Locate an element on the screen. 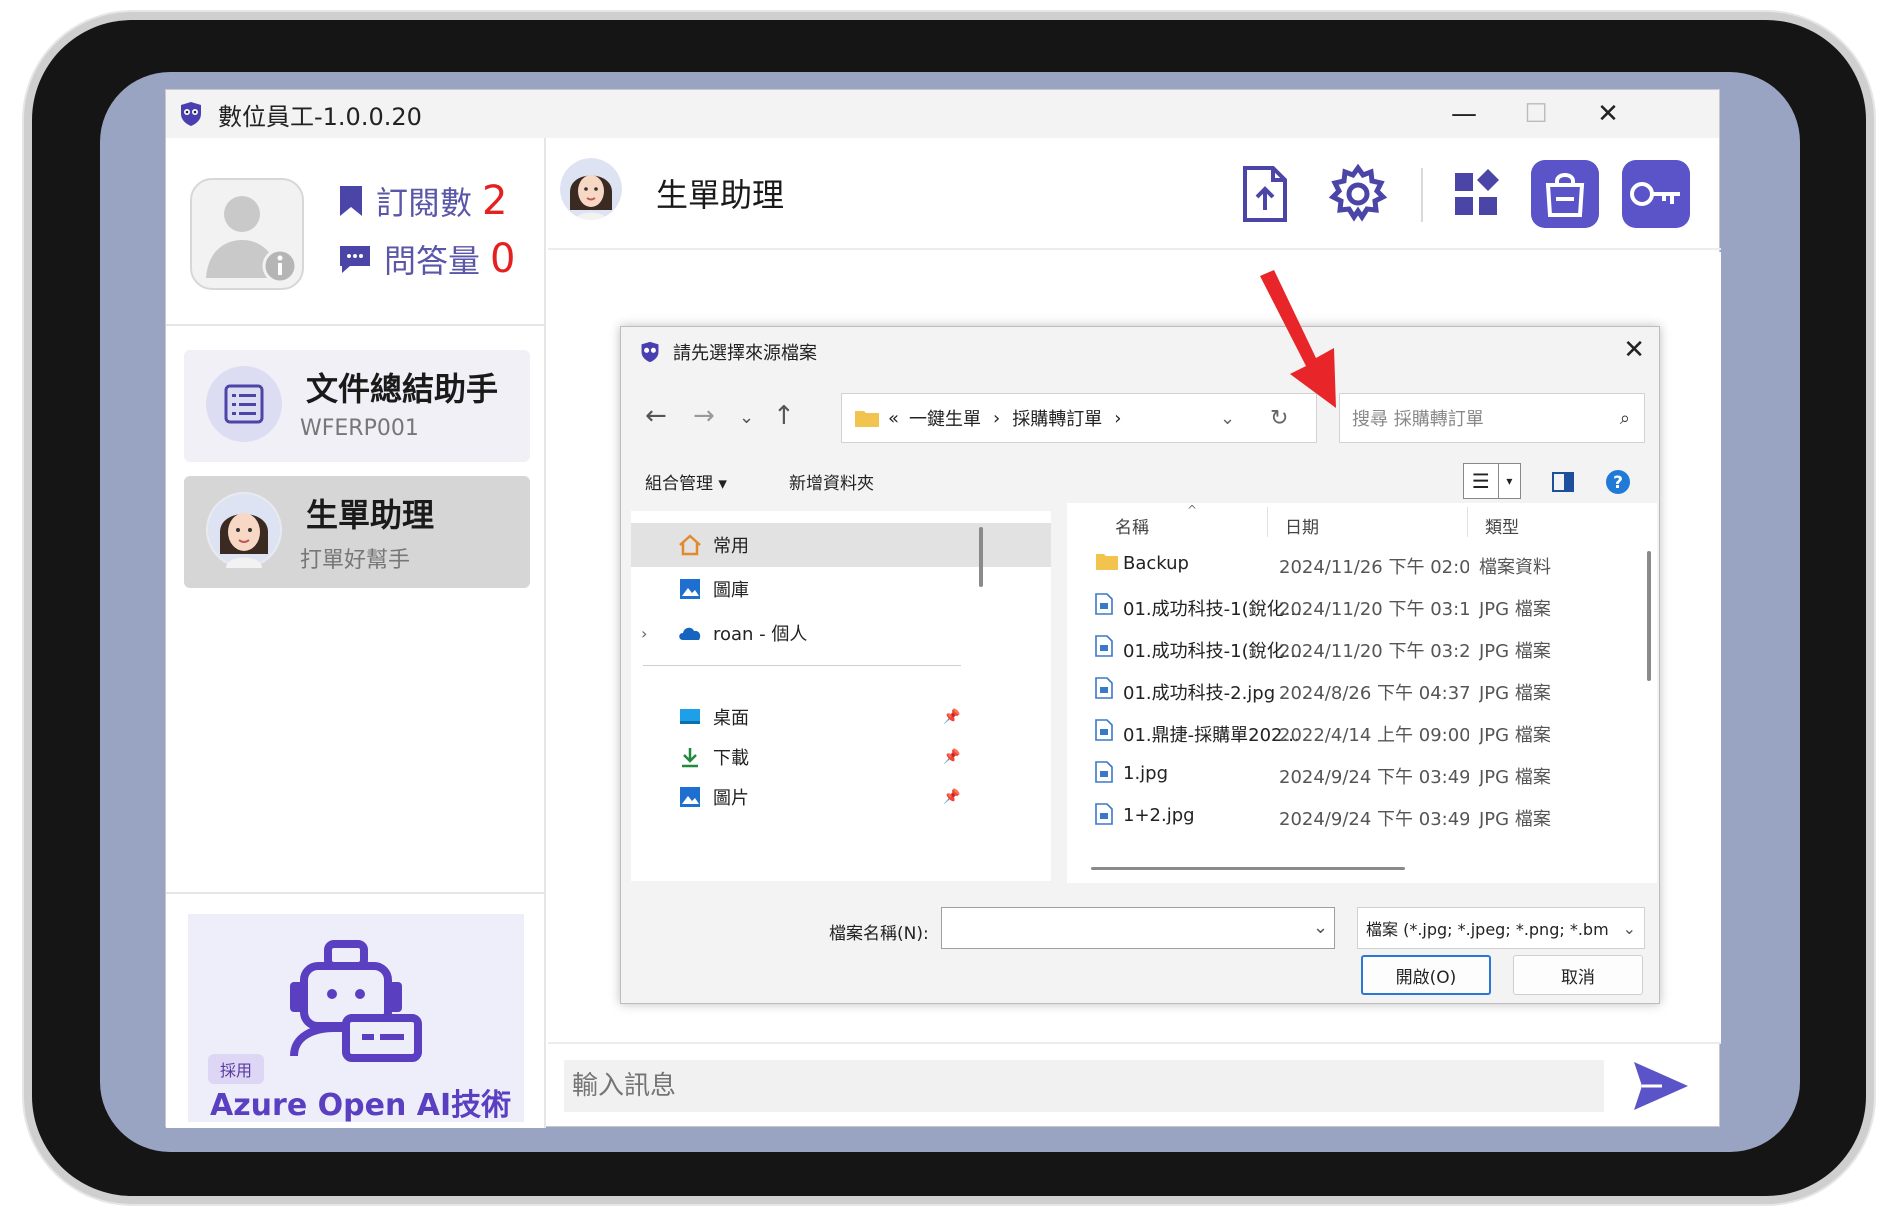  dialog-close-button: ✕ is located at coordinates (1634, 350).